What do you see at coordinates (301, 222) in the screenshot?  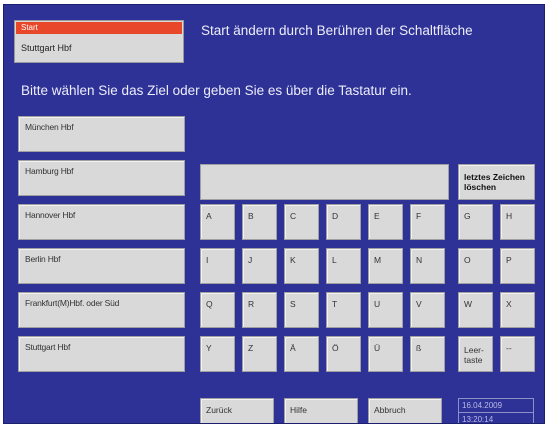 I see `key-c: C` at bounding box center [301, 222].